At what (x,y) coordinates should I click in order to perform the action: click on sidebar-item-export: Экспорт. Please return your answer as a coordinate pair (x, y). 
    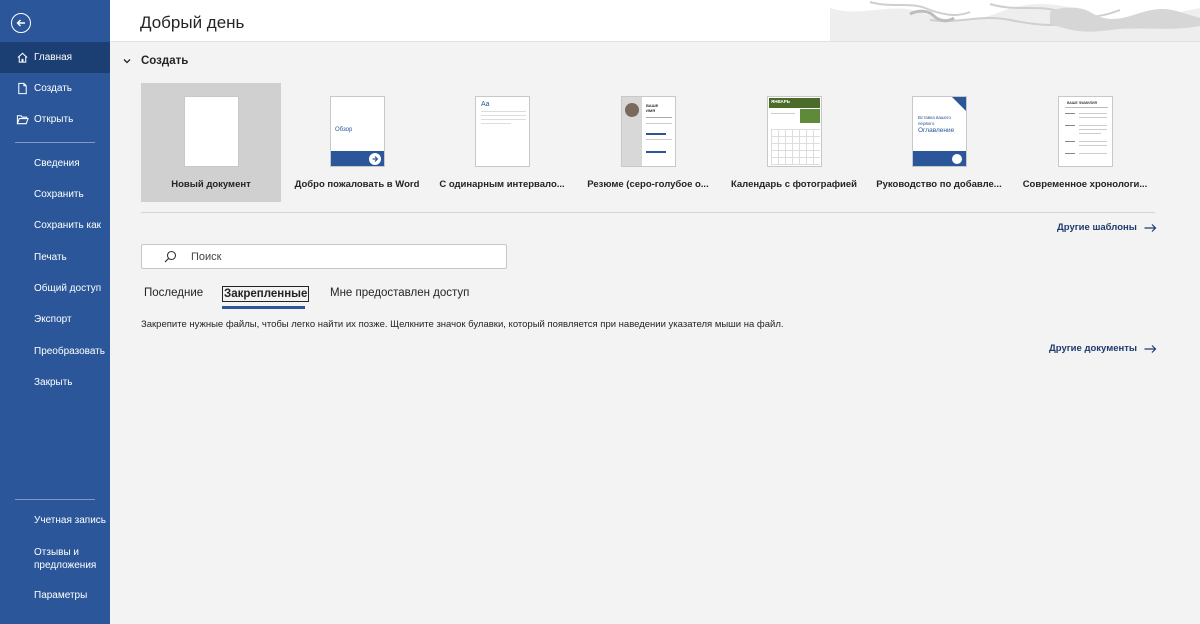
    Looking at the image, I should click on (55, 319).